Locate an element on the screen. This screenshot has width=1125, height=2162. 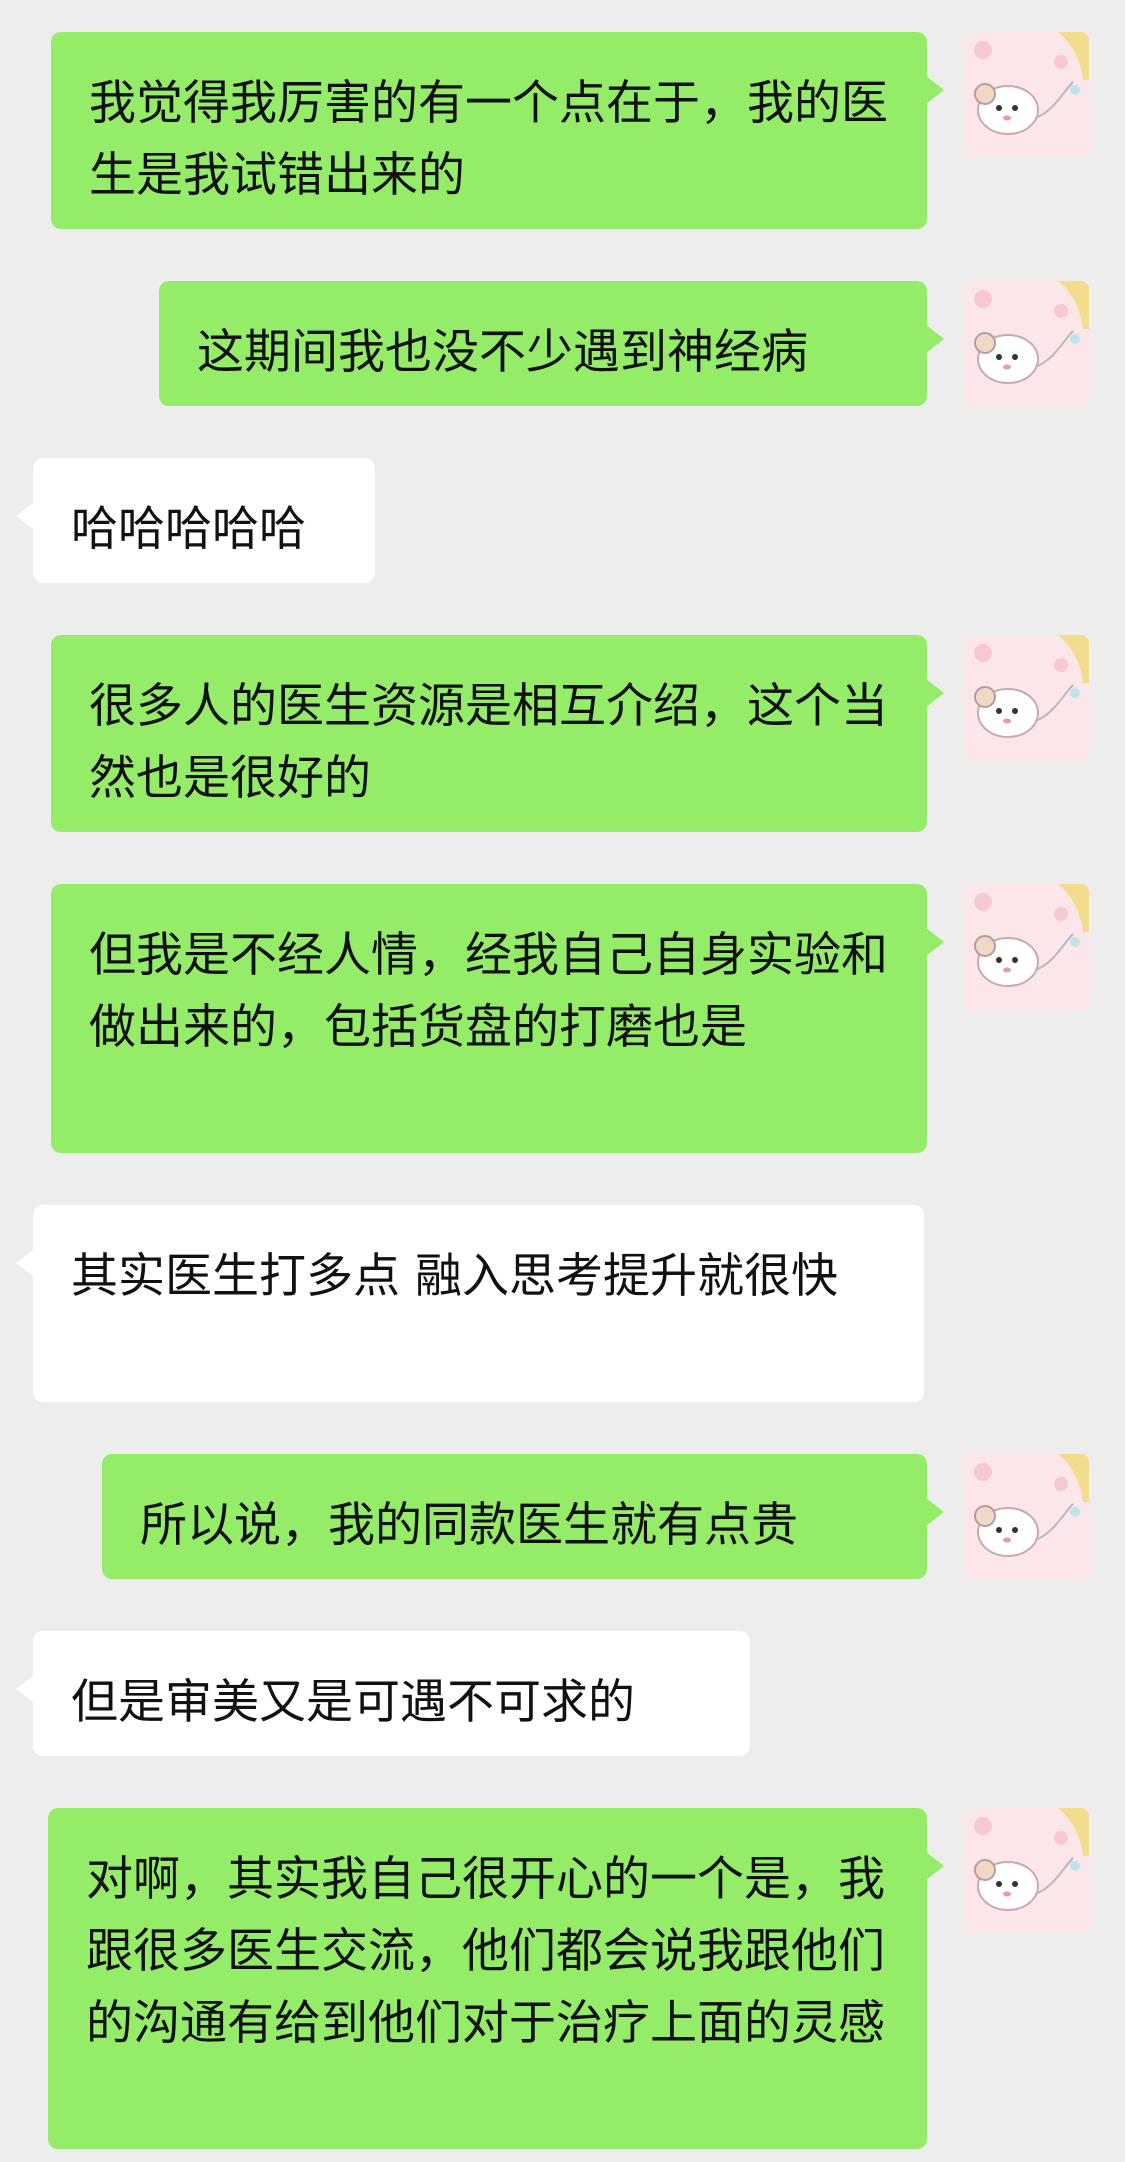
message-text: 很多人的医生资源是相互介绍，这个当然也是很好的 is located at coordinates (488, 742).